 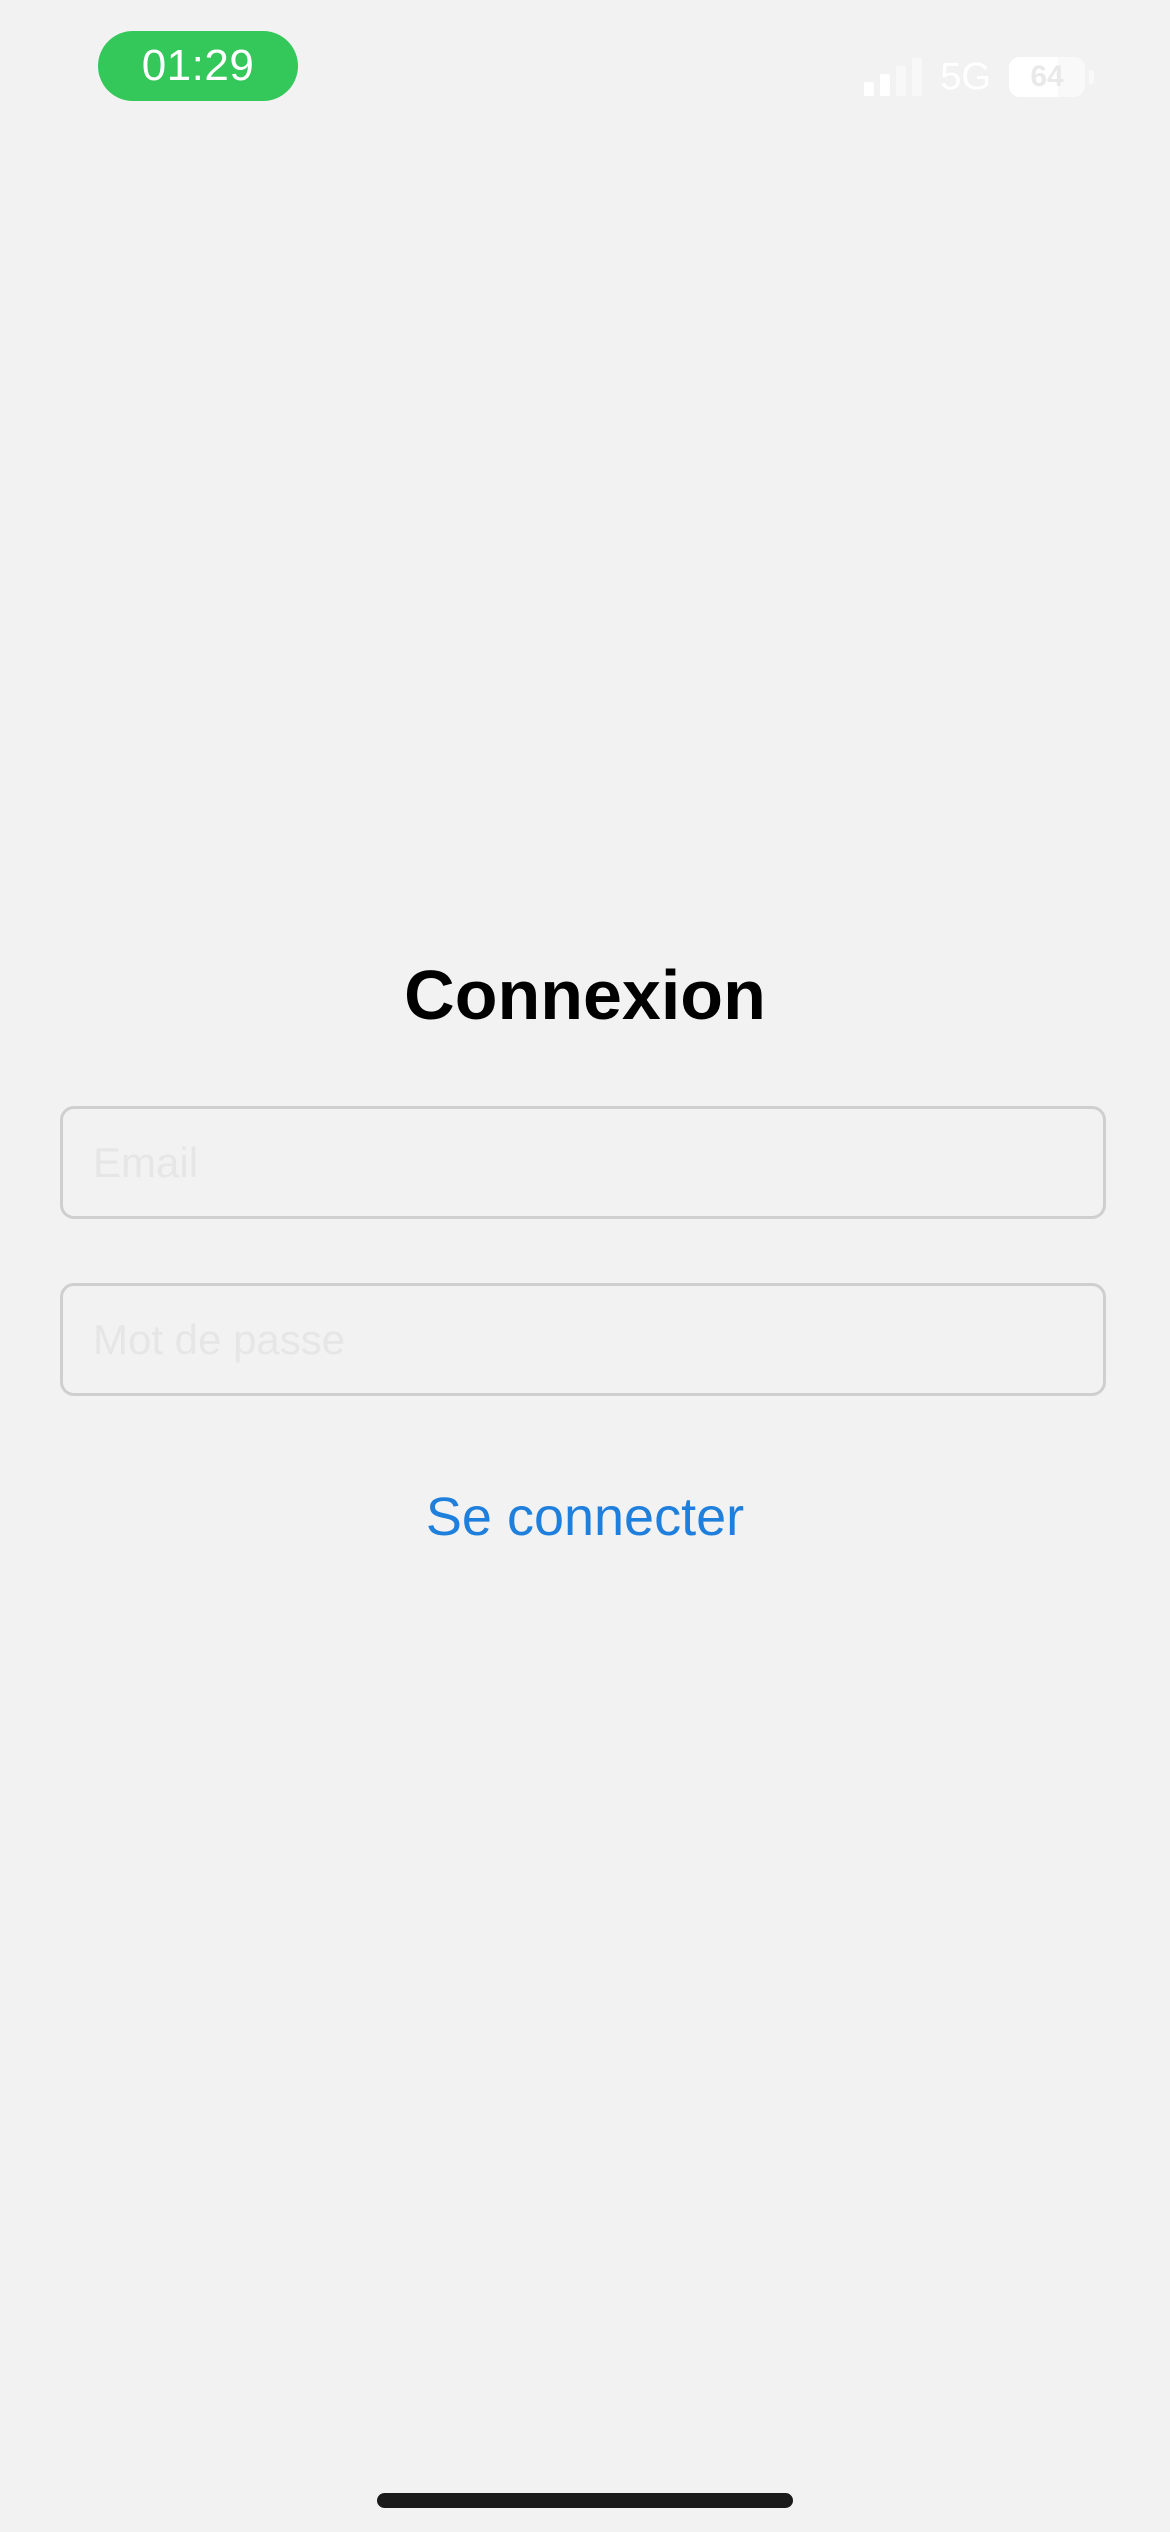 I want to click on status-time: 01:29, so click(x=198, y=66).